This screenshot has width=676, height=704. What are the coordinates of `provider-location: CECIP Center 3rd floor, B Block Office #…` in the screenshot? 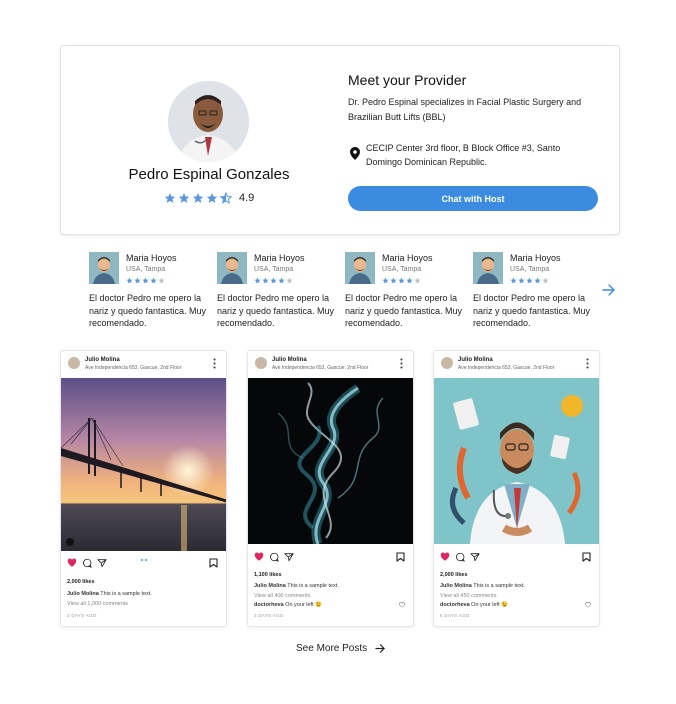 It's located at (463, 155).